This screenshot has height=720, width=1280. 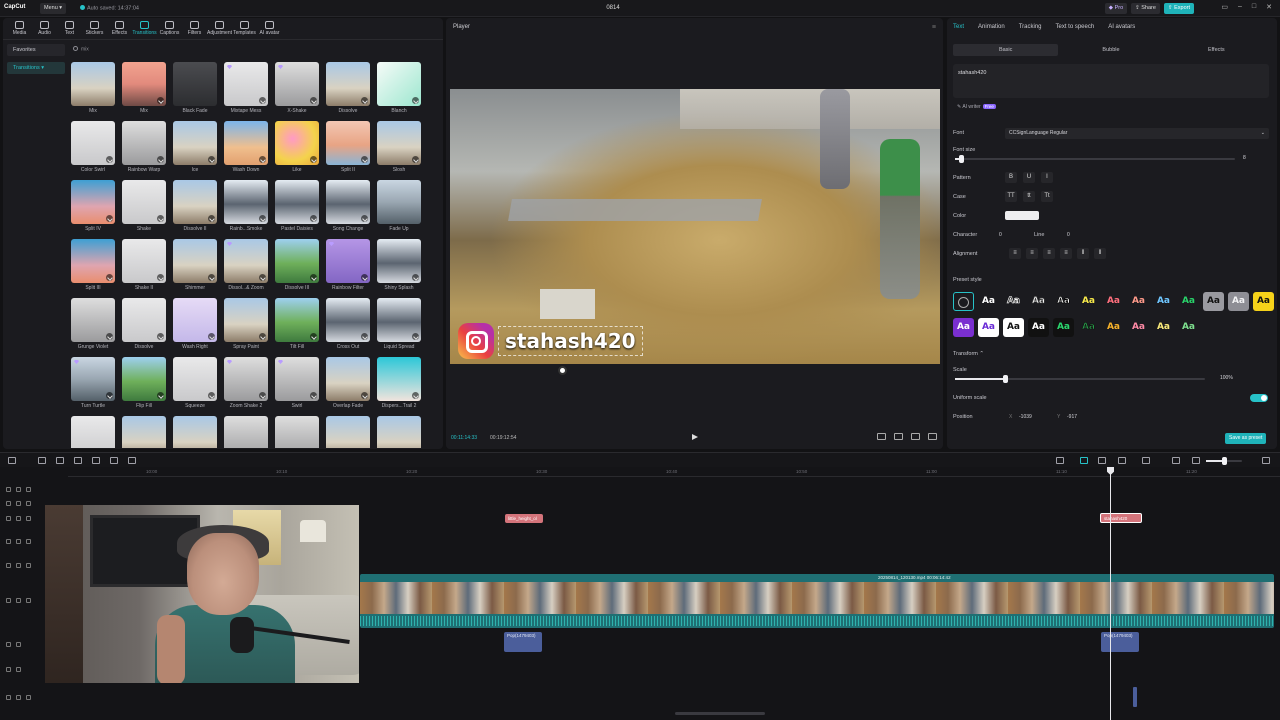 What do you see at coordinates (963, 301) in the screenshot?
I see `preset-none` at bounding box center [963, 301].